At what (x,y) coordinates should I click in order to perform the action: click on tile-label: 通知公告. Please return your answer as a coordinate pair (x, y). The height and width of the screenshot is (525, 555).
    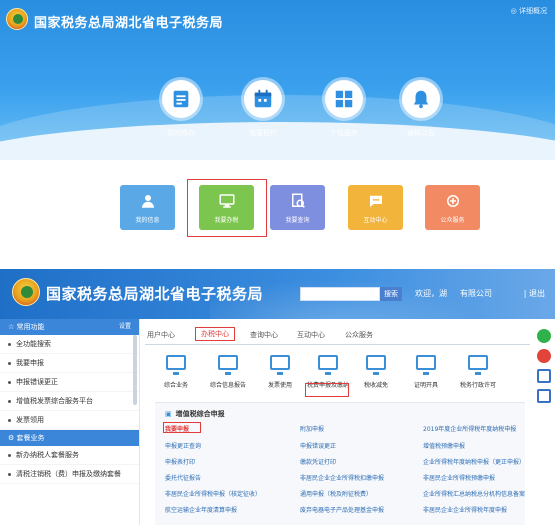
    Looking at the image, I should click on (421, 133).